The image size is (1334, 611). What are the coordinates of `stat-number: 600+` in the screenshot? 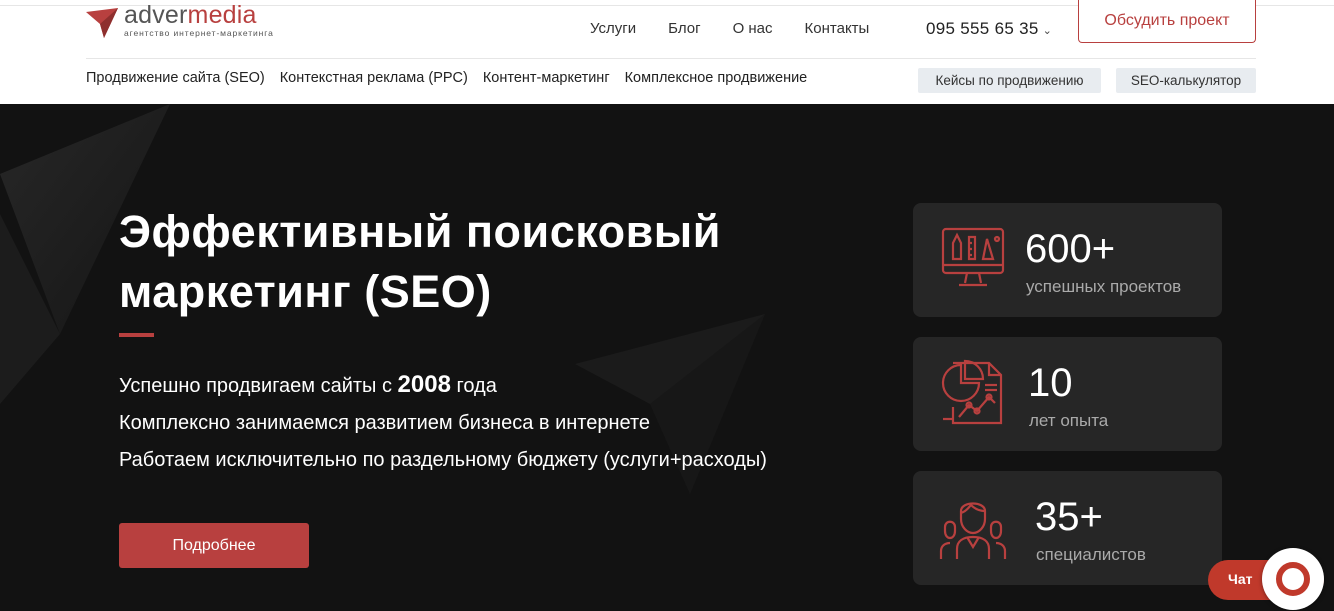 It's located at (1070, 249).